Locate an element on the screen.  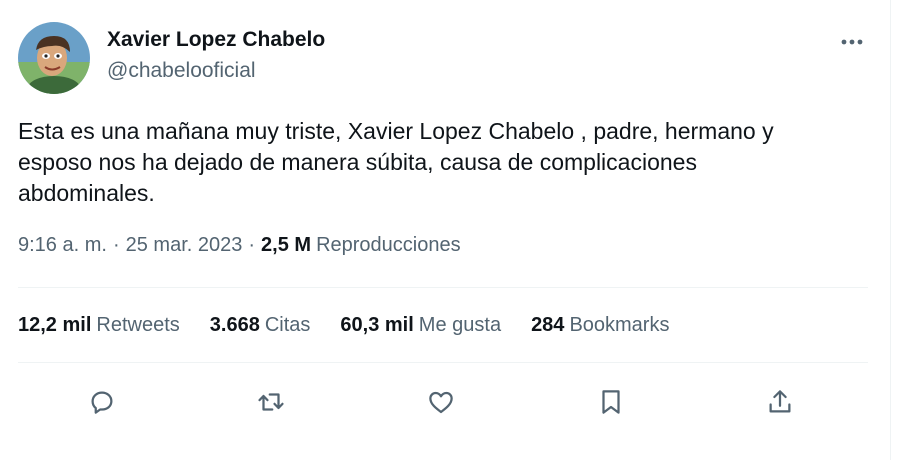
bookmark-button is located at coordinates (611, 402).